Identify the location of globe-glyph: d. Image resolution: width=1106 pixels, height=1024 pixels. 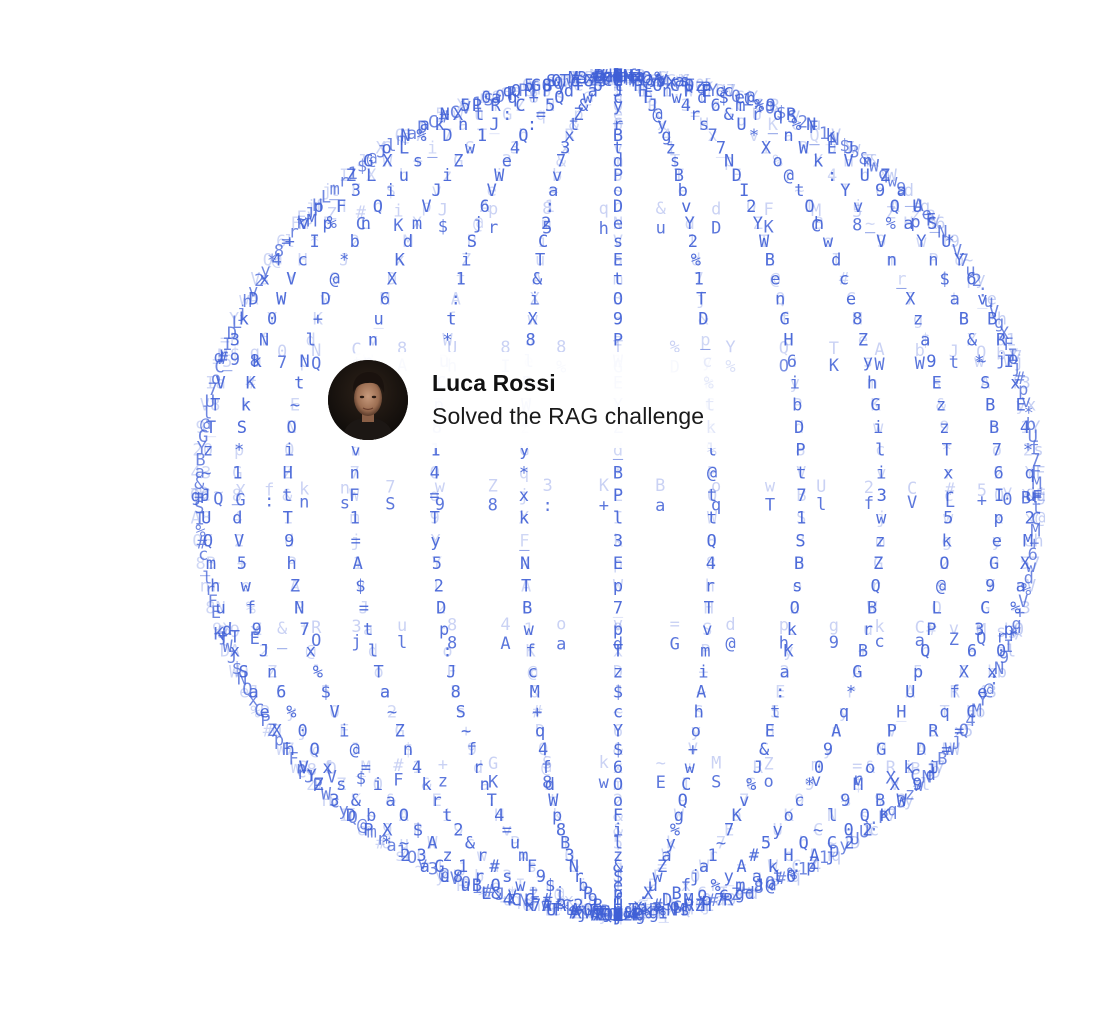
(606, 80).